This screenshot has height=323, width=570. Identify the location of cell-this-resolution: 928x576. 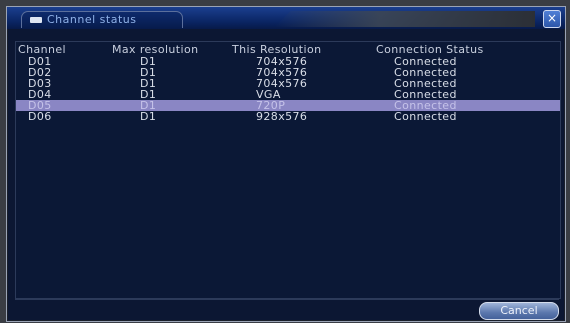
(282, 116).